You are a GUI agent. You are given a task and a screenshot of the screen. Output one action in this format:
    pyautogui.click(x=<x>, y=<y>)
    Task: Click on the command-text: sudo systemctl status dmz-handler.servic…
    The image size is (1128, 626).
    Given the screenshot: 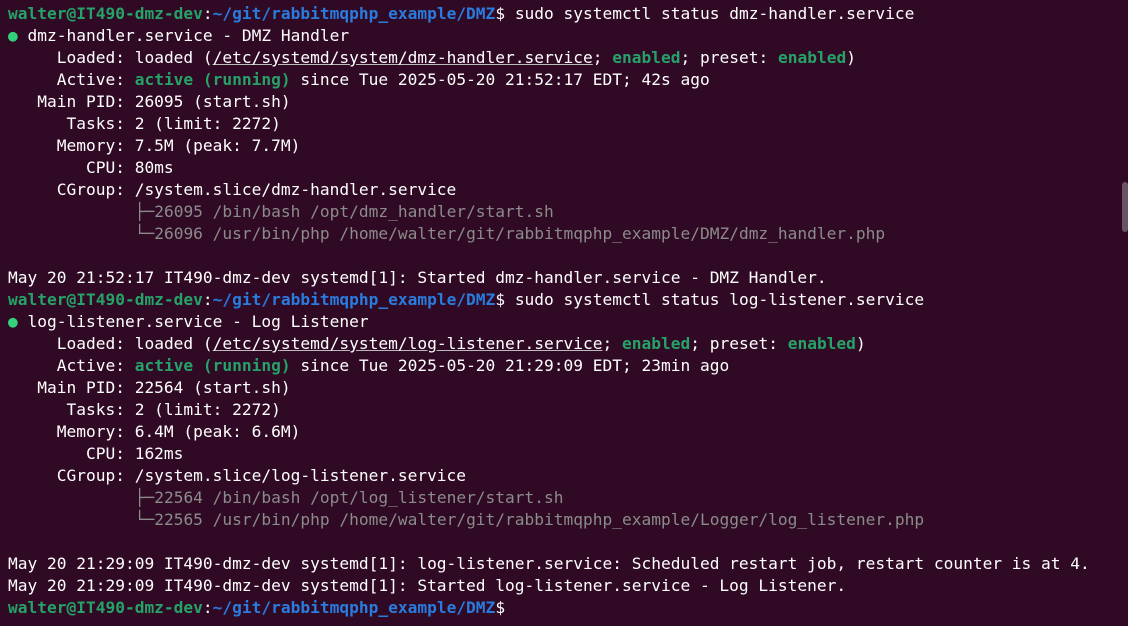 What is the action you would take?
    pyautogui.click(x=714, y=13)
    